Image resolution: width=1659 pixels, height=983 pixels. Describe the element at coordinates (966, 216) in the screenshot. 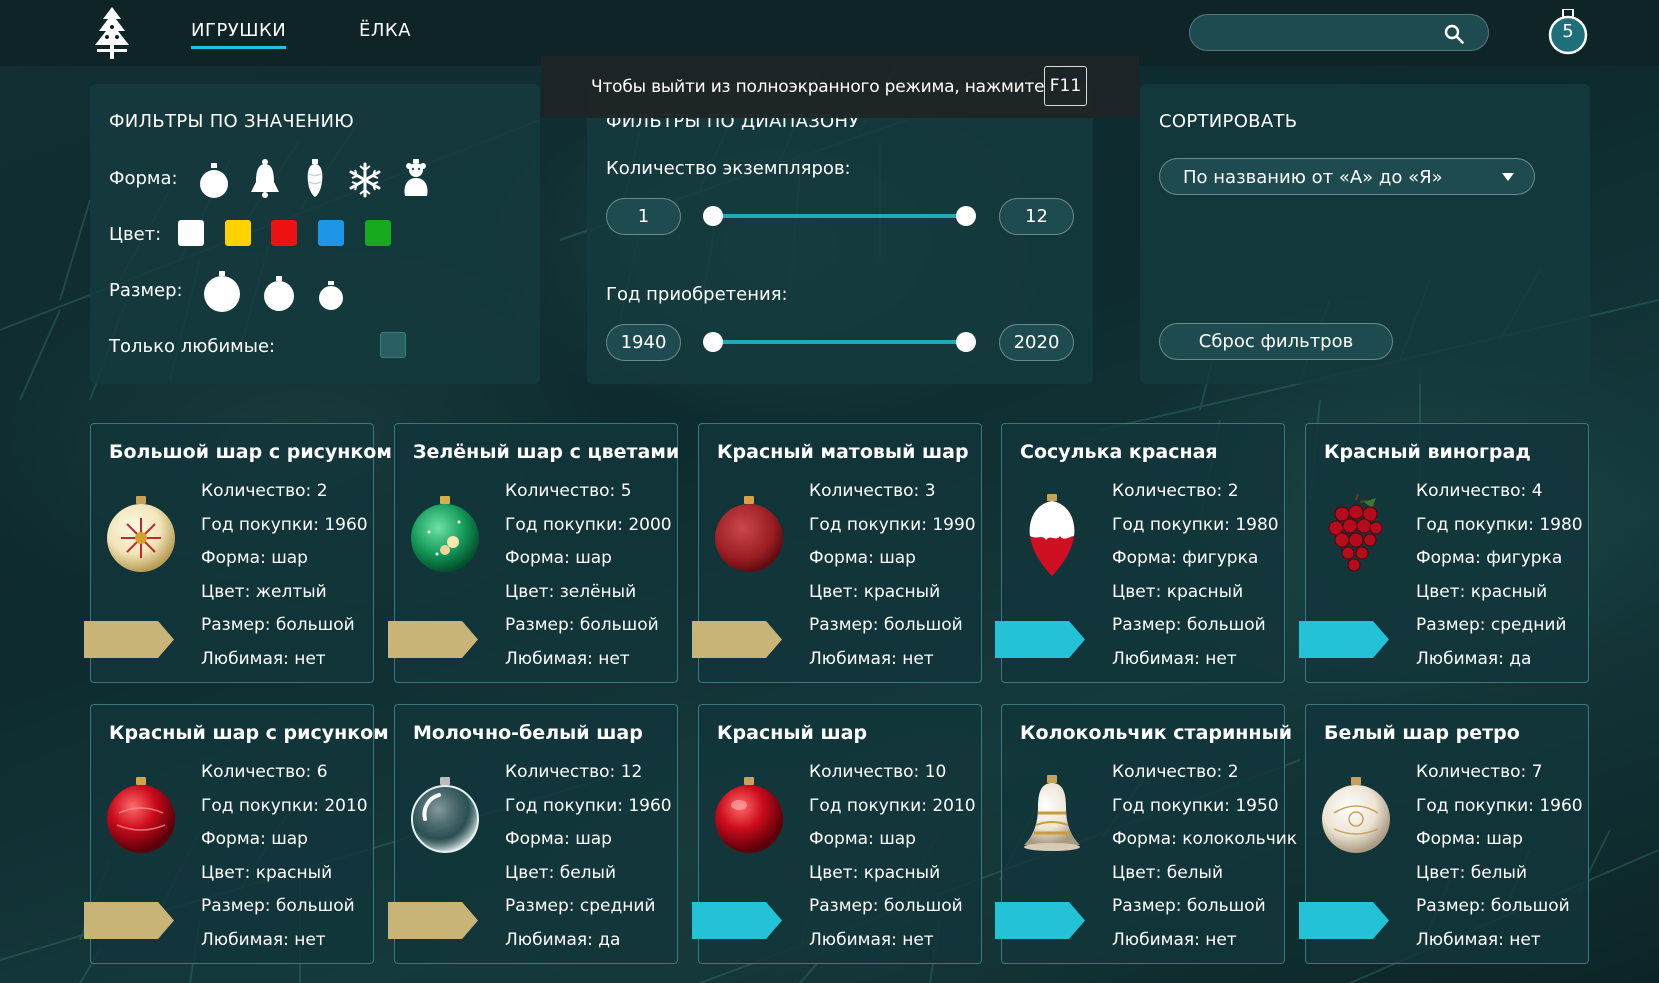

I see `count-max-thumb` at that location.